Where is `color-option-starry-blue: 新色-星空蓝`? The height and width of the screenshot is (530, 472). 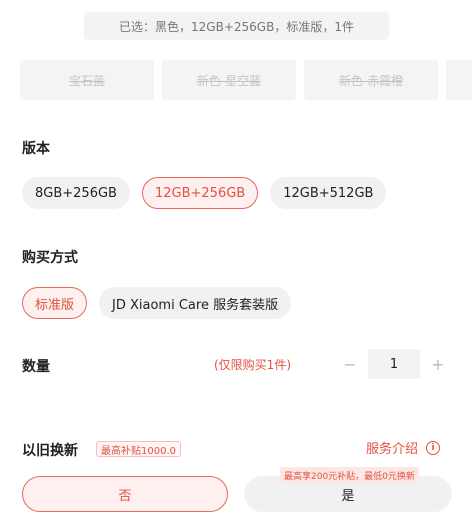 color-option-starry-blue: 新色-星空蓝 is located at coordinates (229, 80).